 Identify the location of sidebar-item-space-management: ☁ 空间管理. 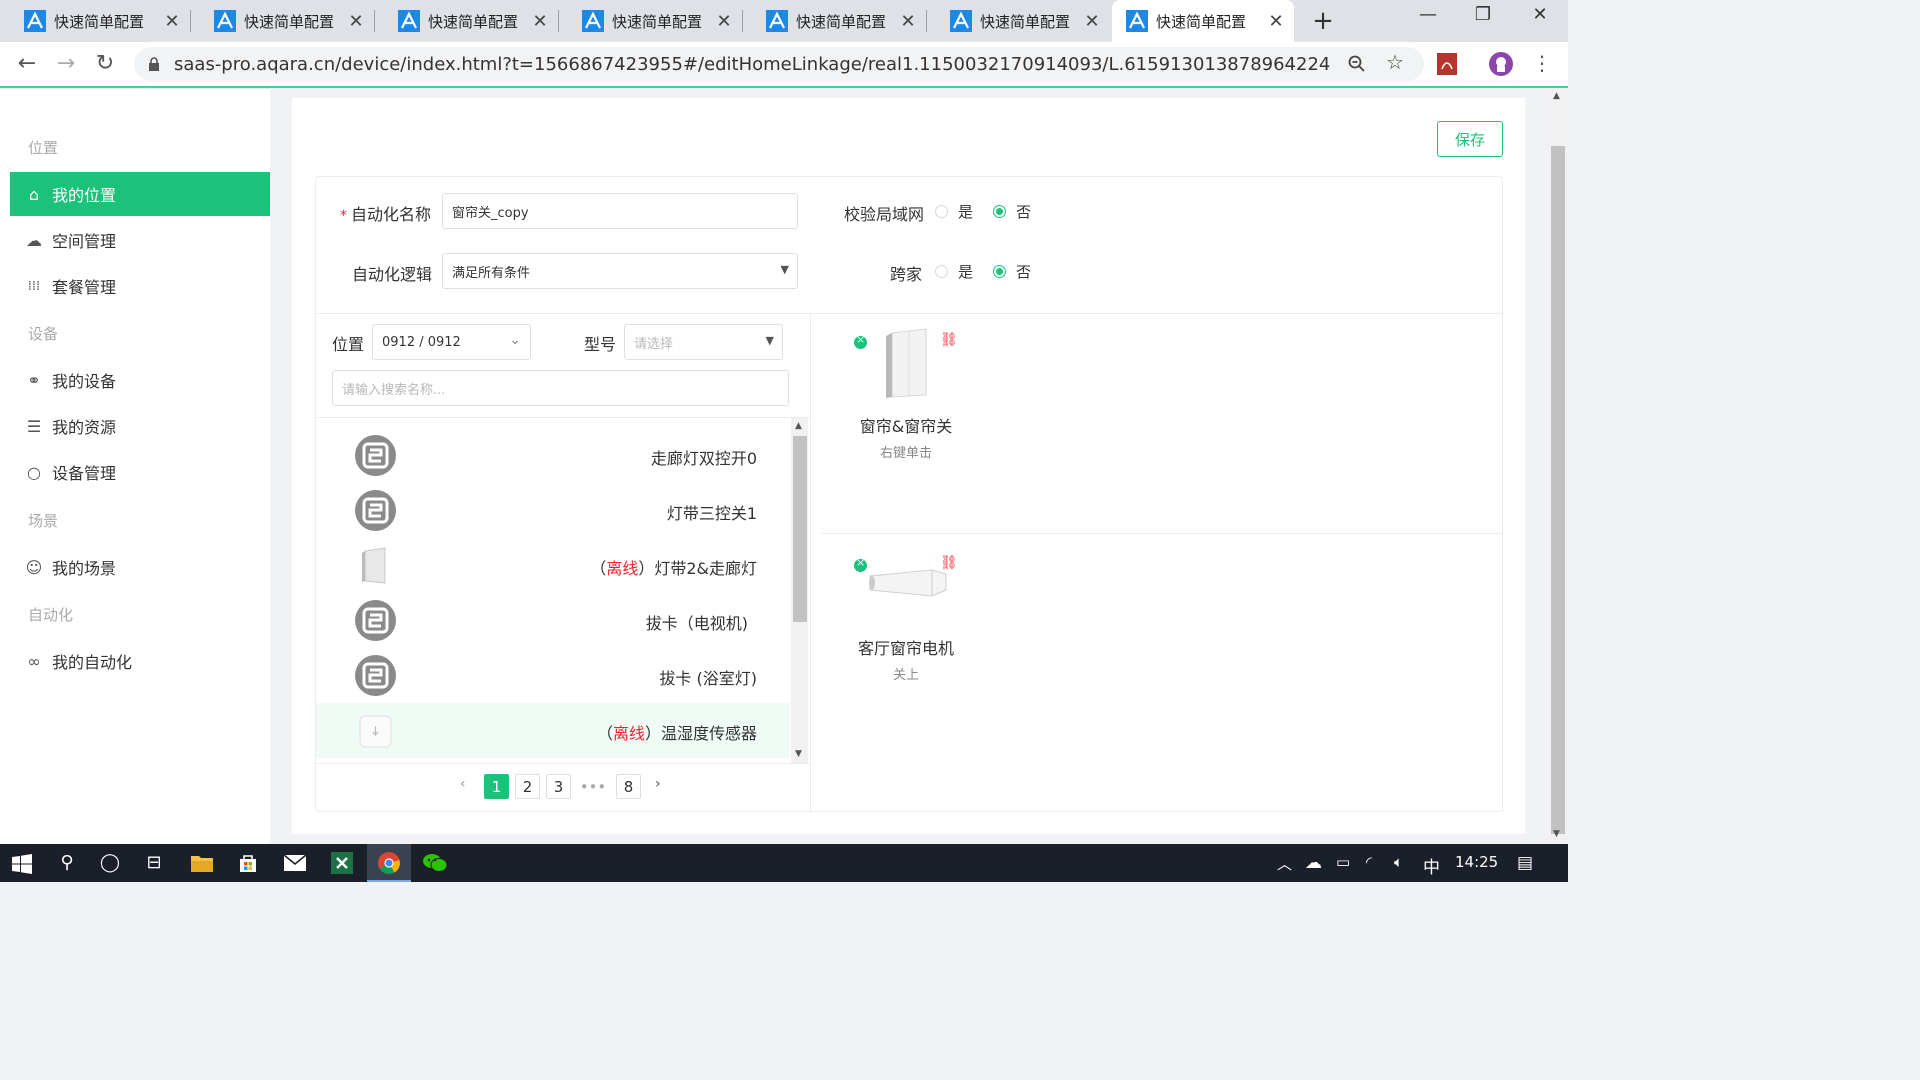
(140, 240).